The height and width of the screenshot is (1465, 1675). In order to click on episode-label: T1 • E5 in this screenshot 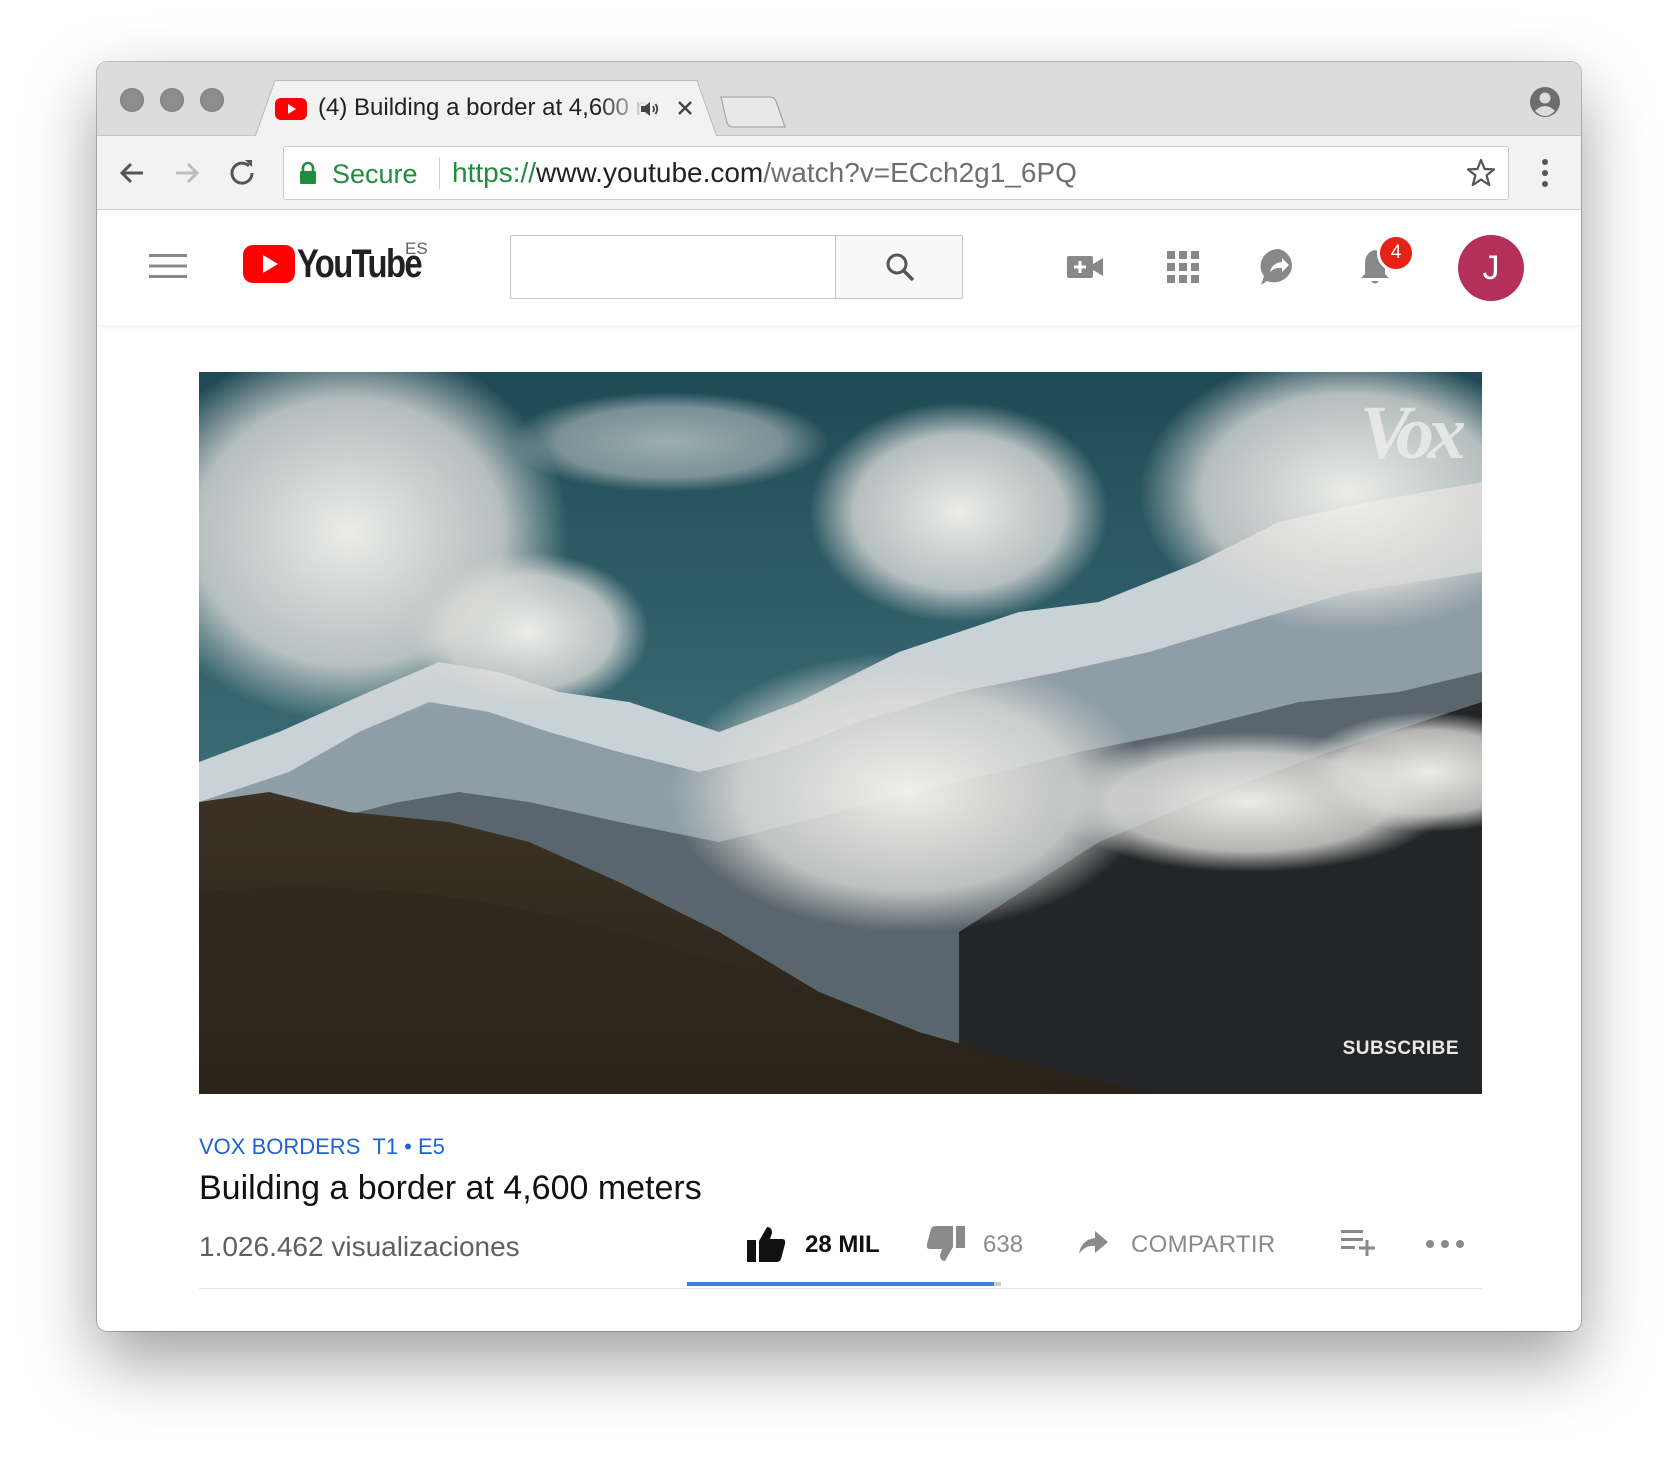, I will do `click(408, 1146)`.